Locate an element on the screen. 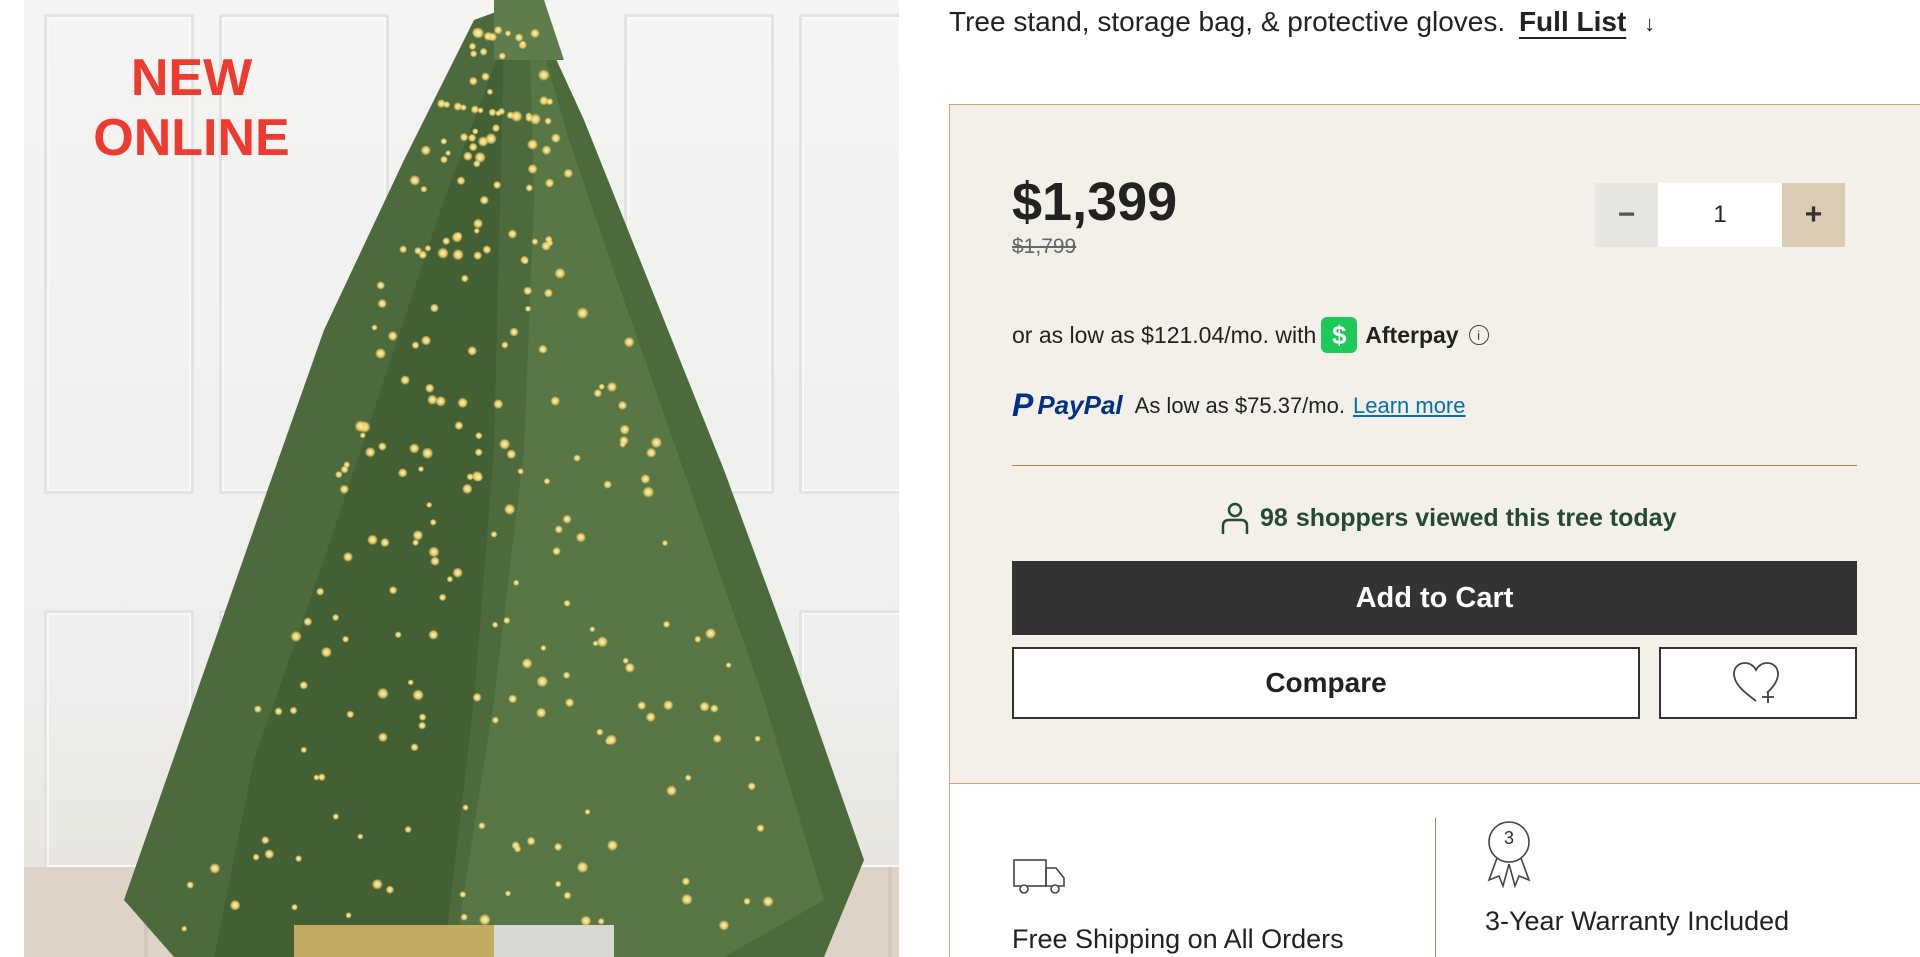 This screenshot has width=1920, height=957. compare-button: Compare is located at coordinates (1326, 683).